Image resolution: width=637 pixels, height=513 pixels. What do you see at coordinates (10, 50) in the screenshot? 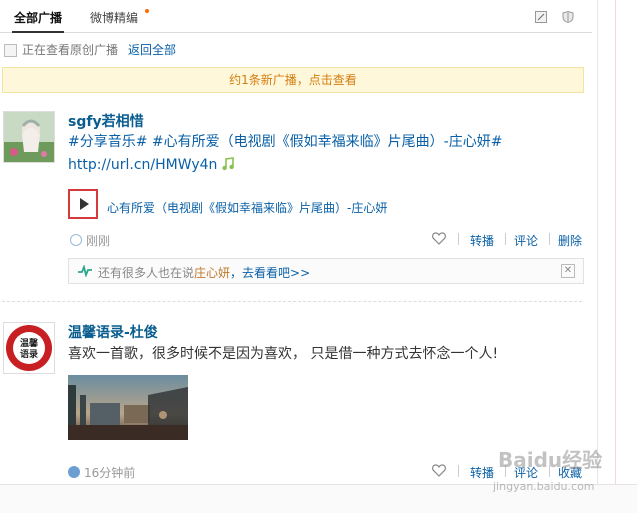
I see `original-only-checkbox` at bounding box center [10, 50].